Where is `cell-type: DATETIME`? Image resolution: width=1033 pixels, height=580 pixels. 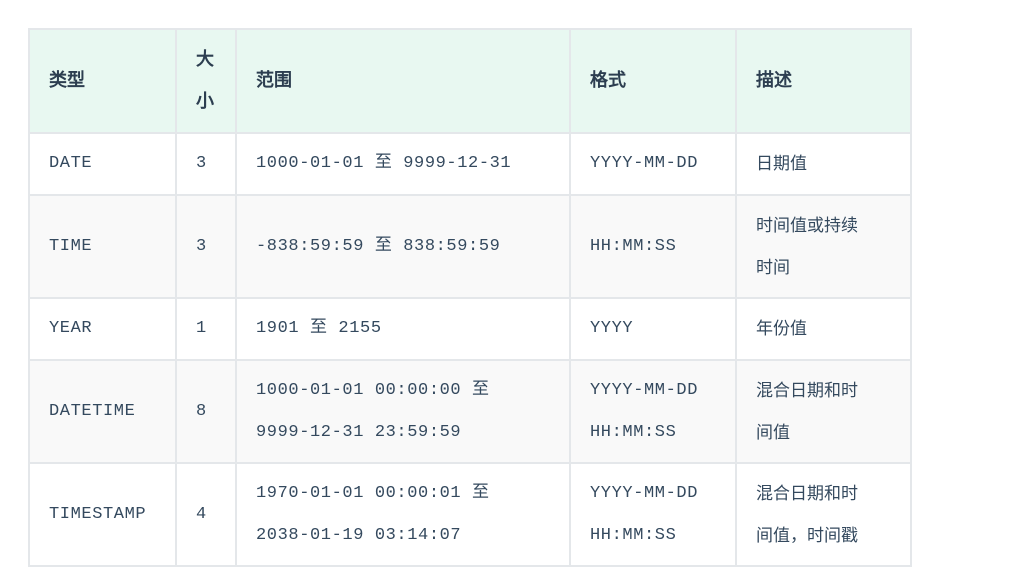
cell-type: DATETIME is located at coordinates (102, 411).